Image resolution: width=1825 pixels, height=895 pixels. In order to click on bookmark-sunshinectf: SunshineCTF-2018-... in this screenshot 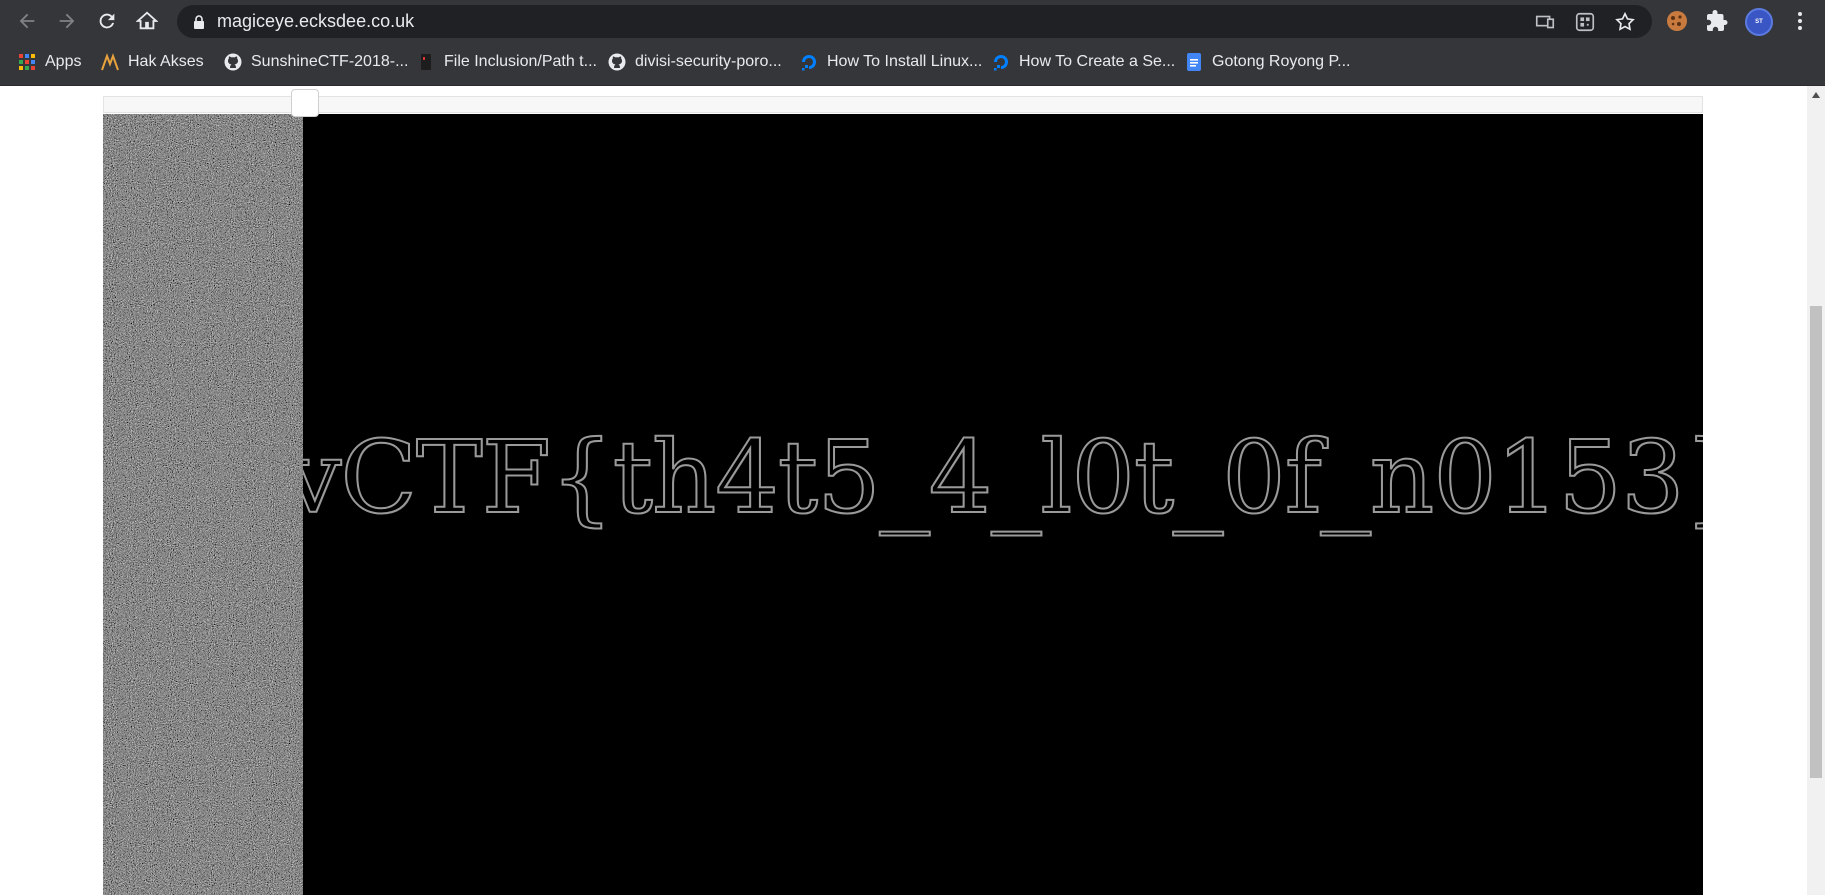, I will do `click(316, 62)`.